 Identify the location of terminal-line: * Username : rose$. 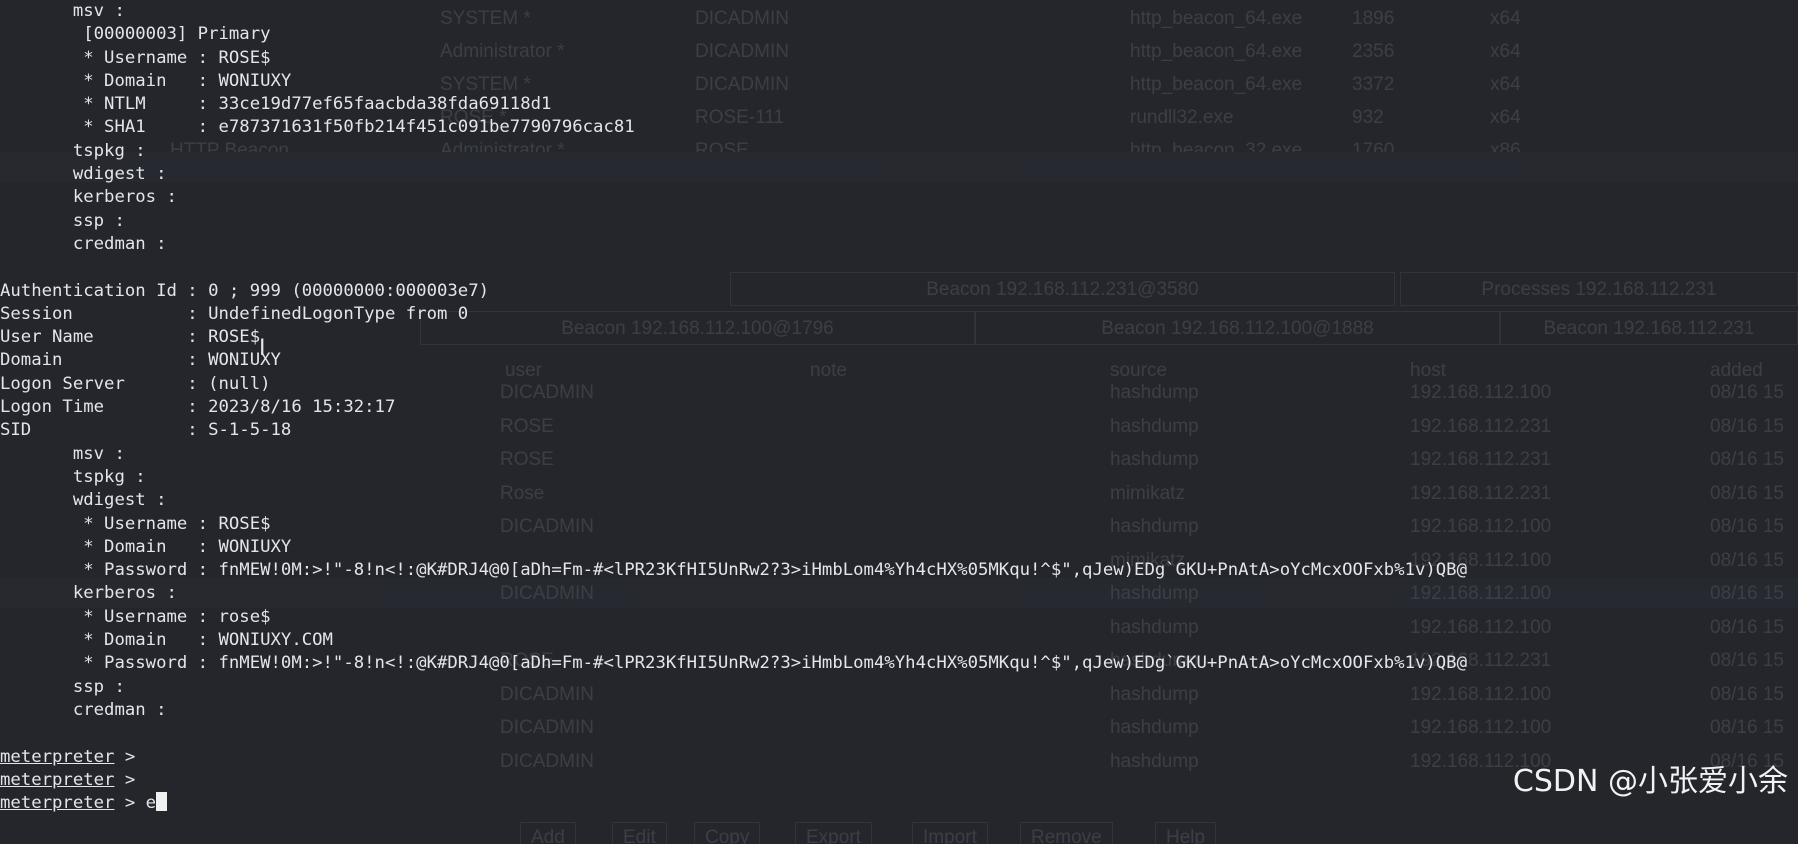
(135, 616).